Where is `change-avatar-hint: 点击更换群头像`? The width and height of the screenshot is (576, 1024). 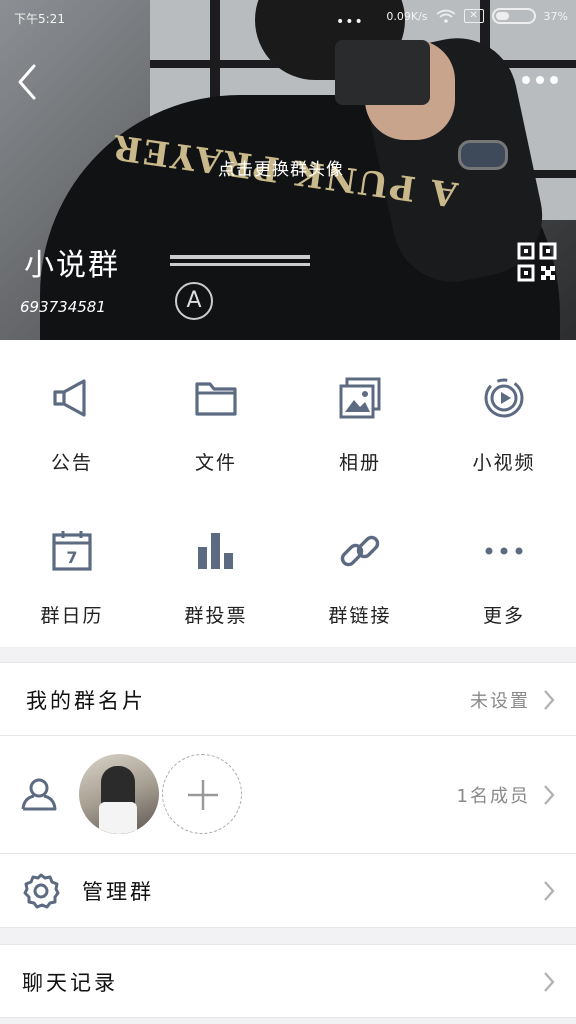
change-avatar-hint: 点击更换群头像 is located at coordinates (281, 167).